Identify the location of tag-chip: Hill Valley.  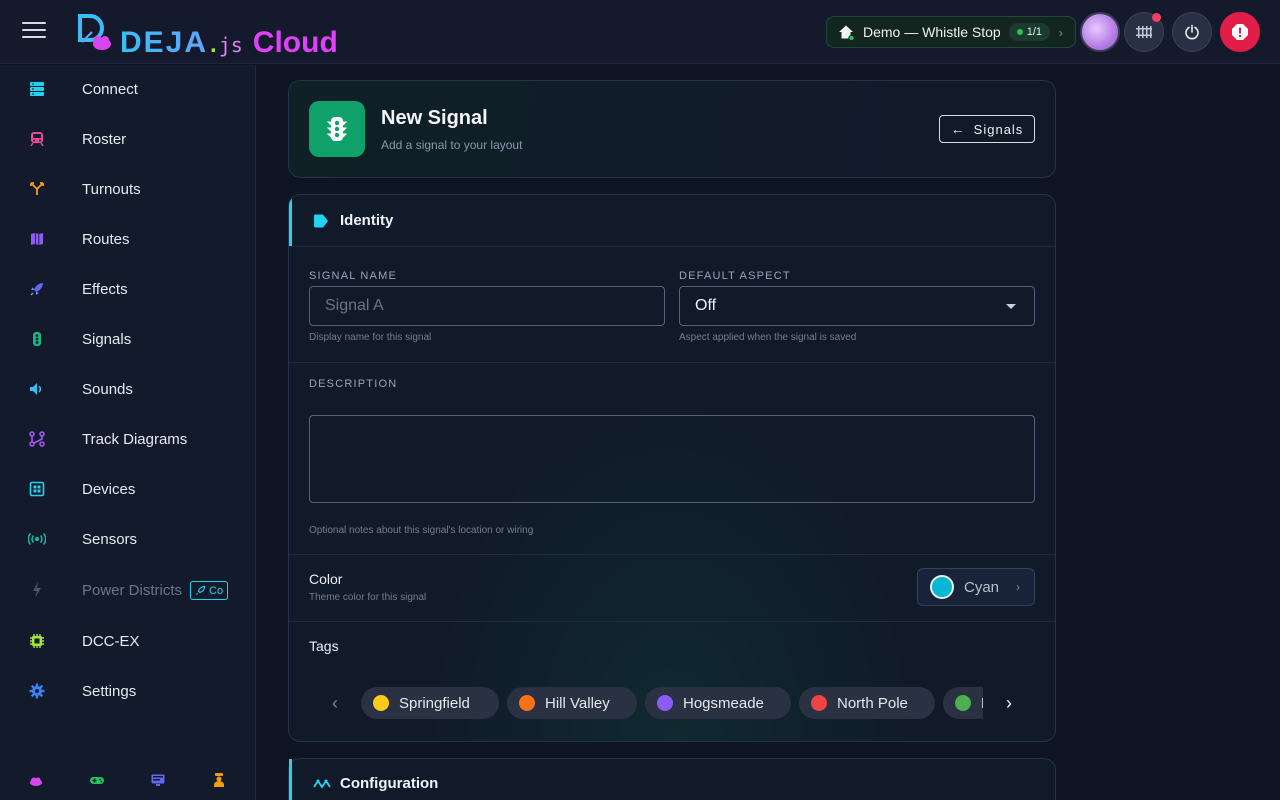
(572, 703).